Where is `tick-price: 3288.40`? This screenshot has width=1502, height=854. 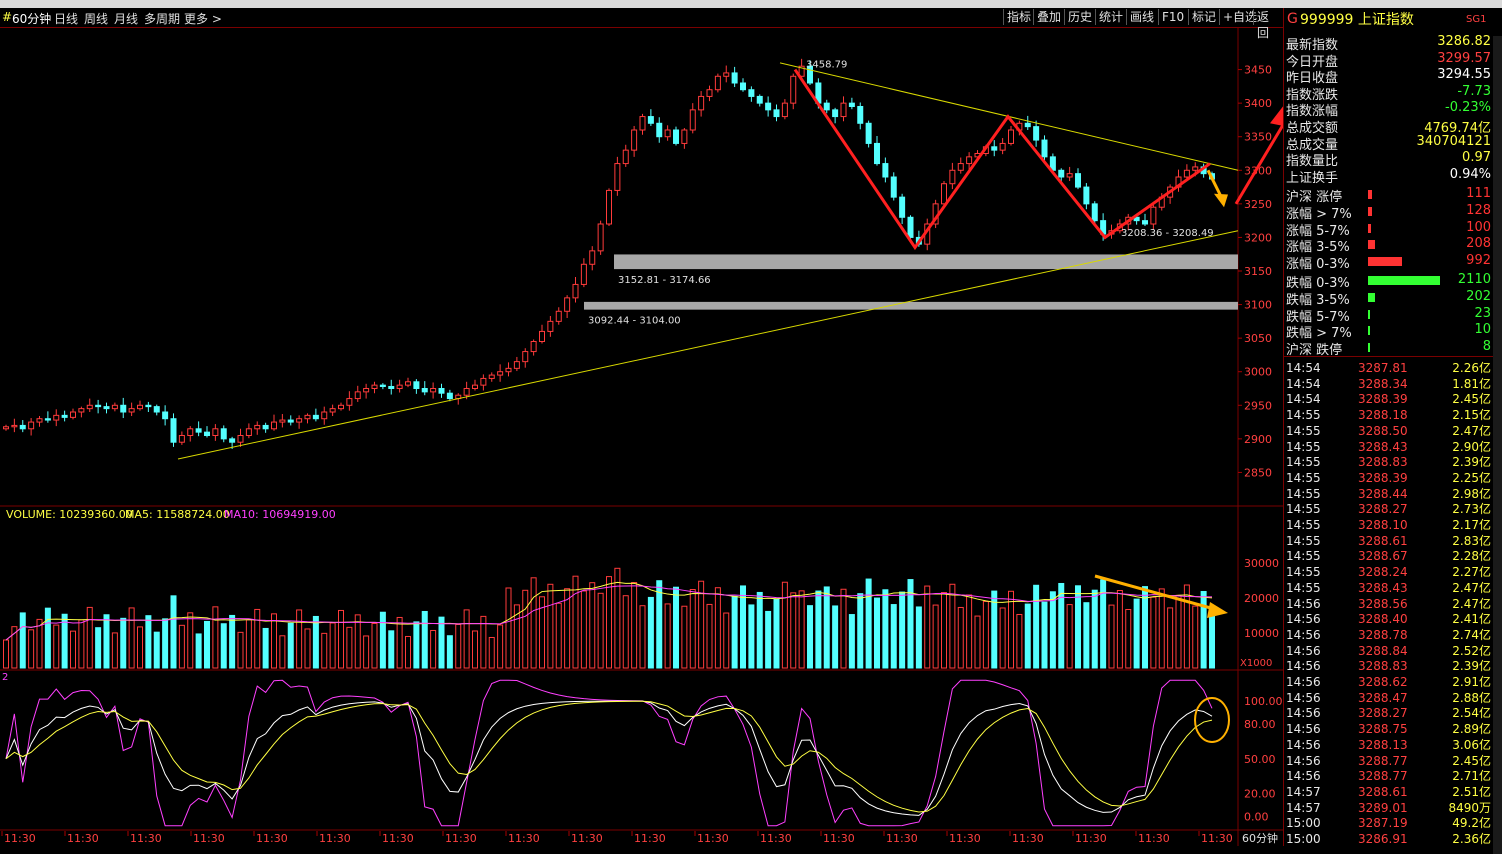 tick-price: 3288.40 is located at coordinates (1383, 619).